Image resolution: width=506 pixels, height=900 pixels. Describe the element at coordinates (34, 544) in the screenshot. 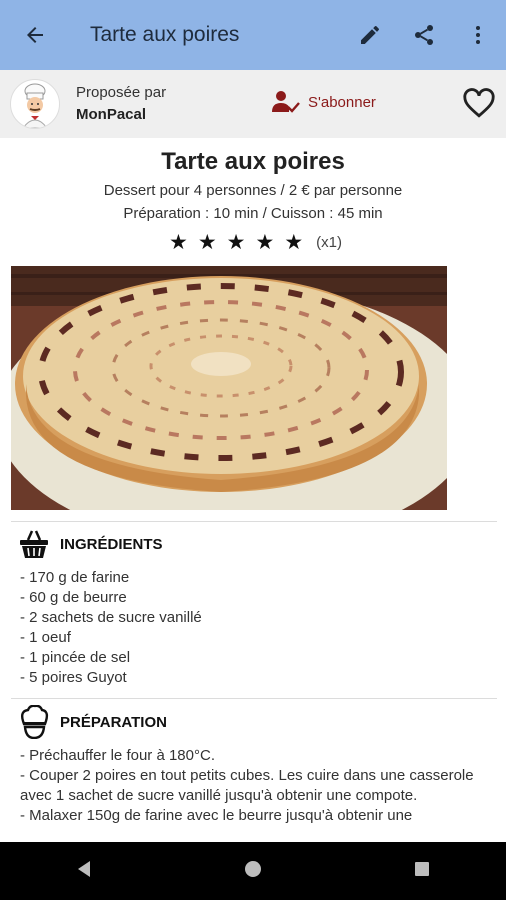

I see `basket-icon` at that location.